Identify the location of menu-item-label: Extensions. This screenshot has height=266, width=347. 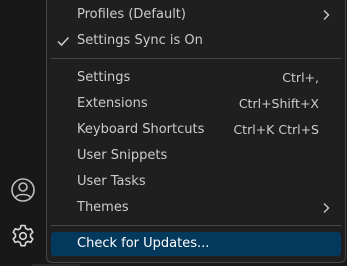
(112, 103).